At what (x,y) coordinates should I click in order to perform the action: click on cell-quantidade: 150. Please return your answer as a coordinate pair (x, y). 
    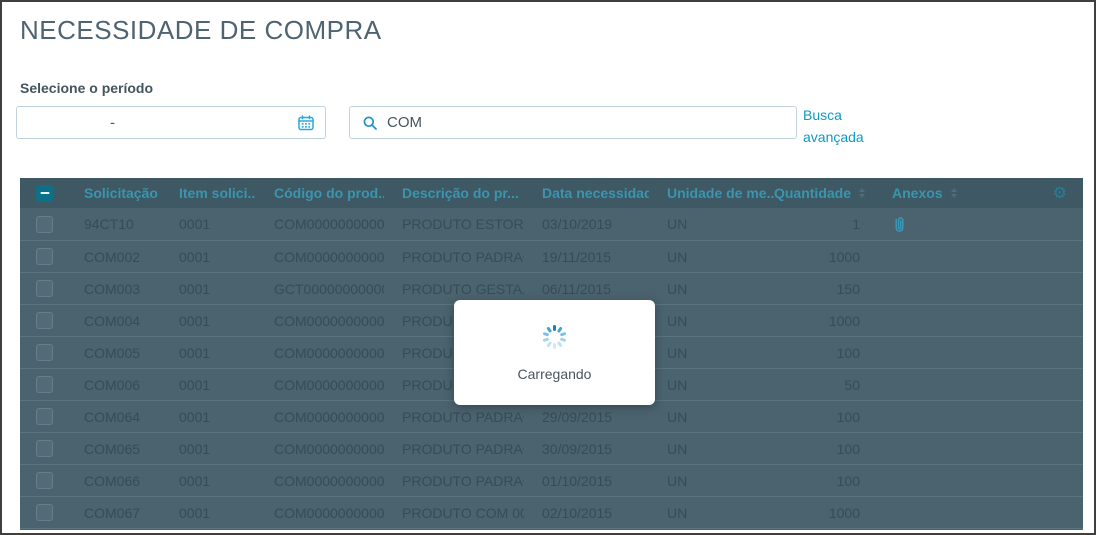
    Looking at the image, I should click on (848, 288).